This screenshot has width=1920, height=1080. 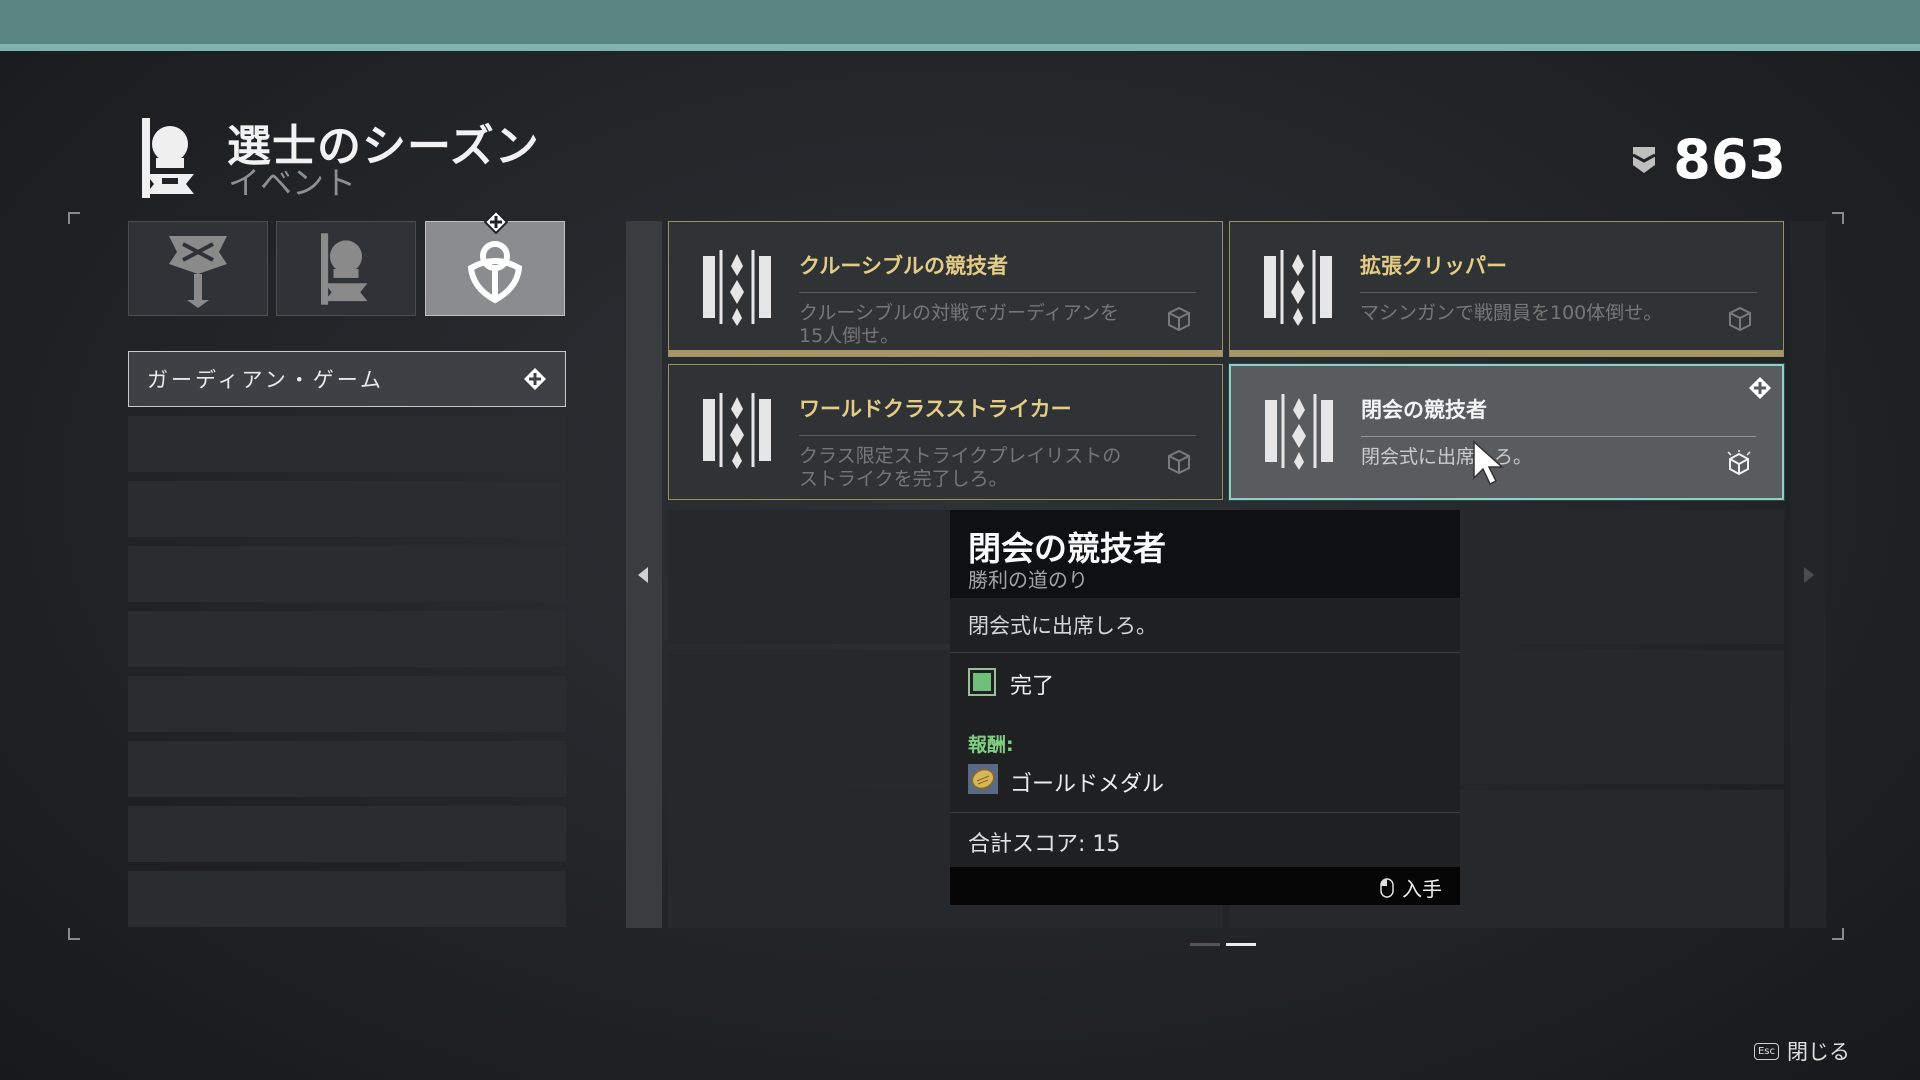 I want to click on triumph-title: 閉会の競技者, so click(x=1424, y=410).